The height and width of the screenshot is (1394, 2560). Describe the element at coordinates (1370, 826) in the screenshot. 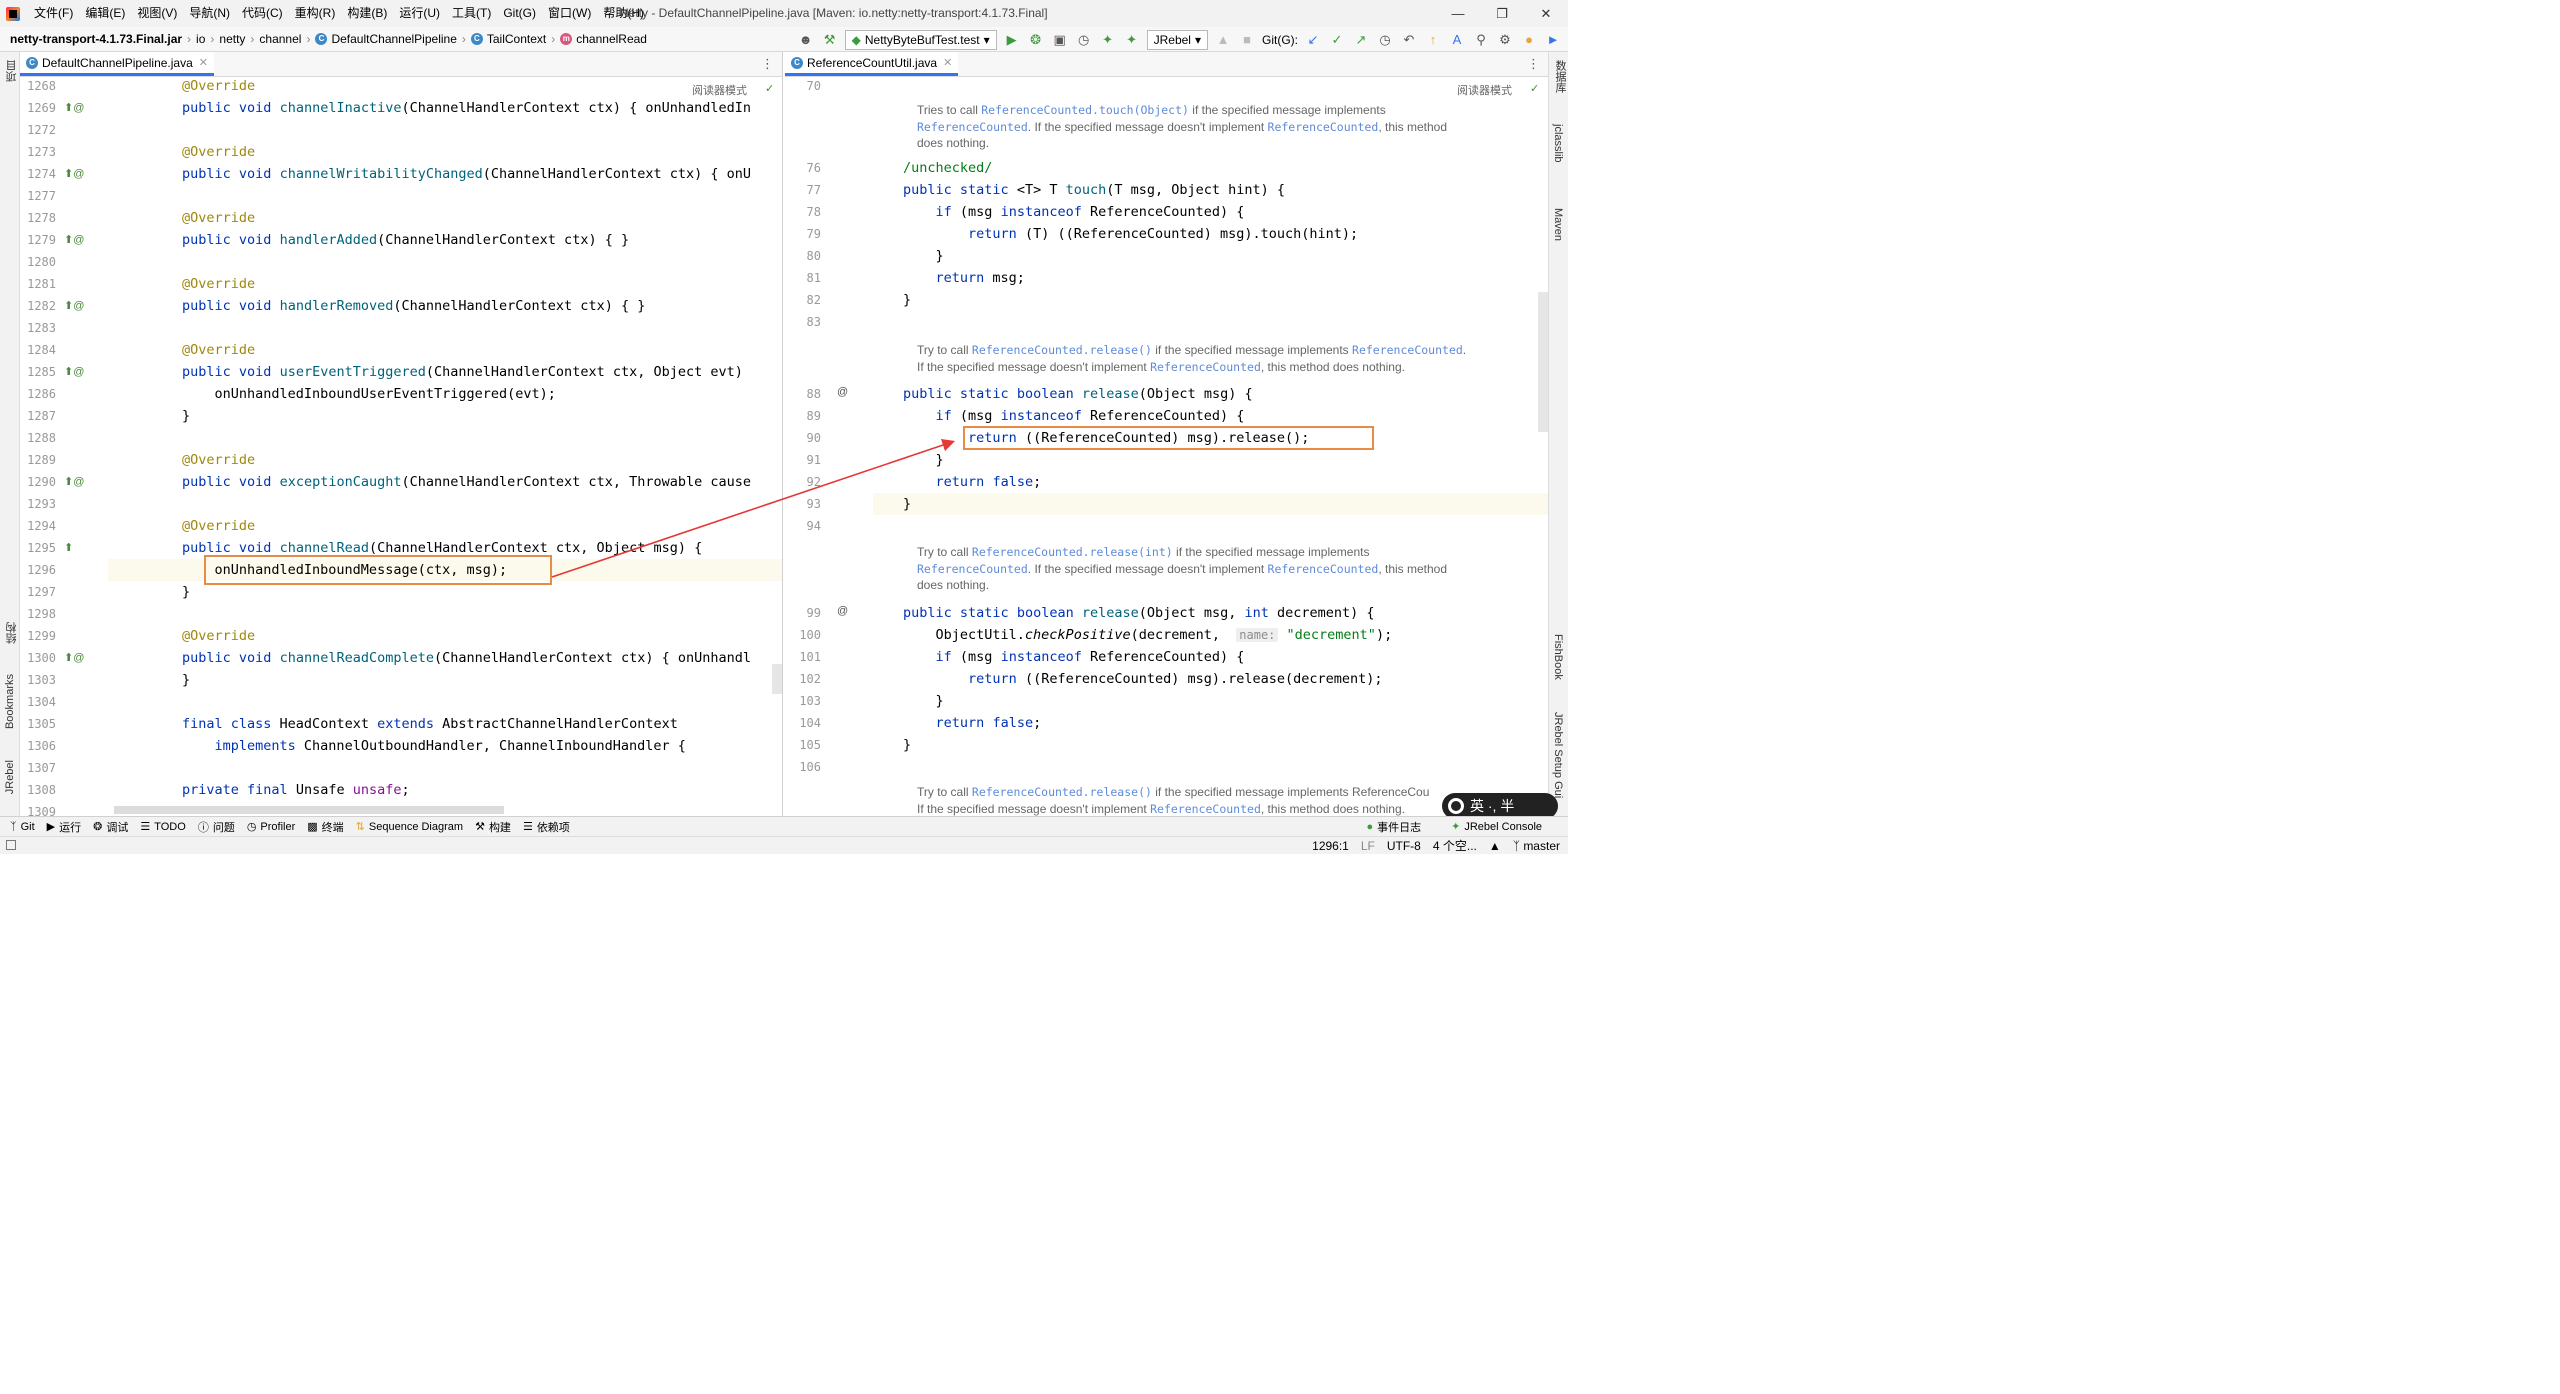

I see `event-log-icon: ●` at that location.